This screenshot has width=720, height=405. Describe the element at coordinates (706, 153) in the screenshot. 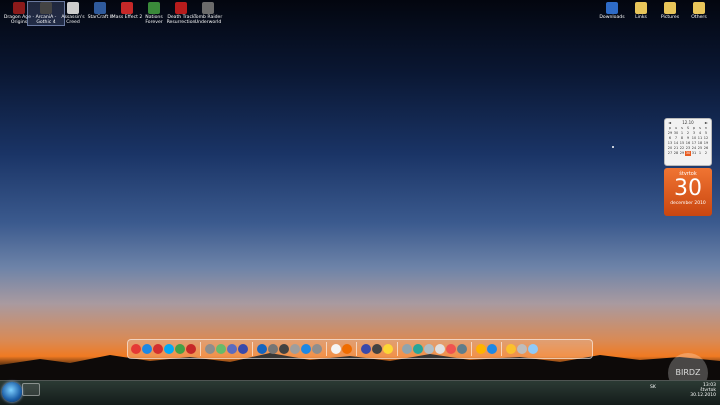

I see `calendar-day: 2` at that location.